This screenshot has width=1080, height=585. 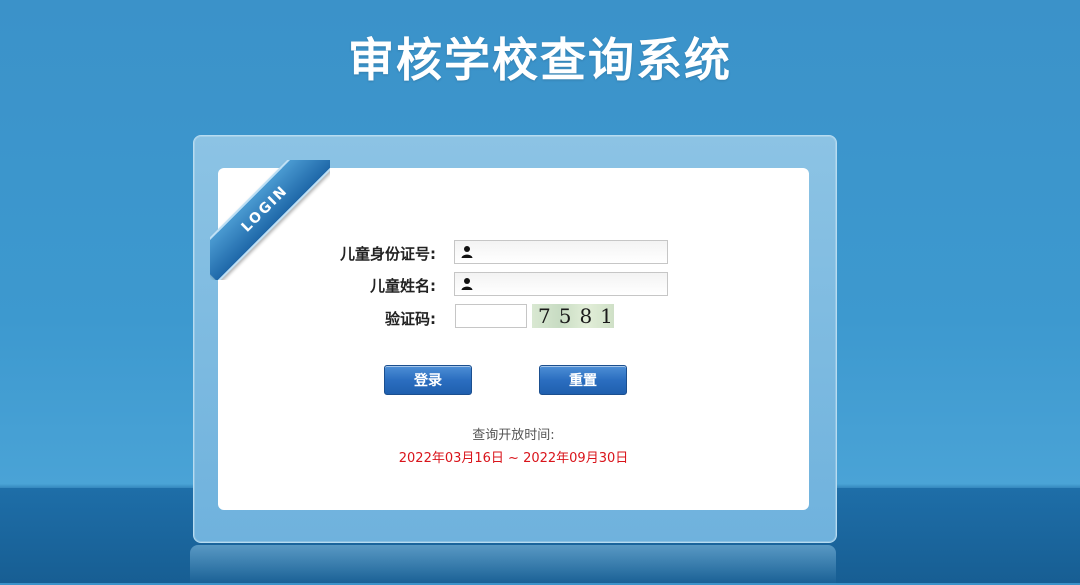 I want to click on child-name-label: 儿童姓名:, so click(x=403, y=286).